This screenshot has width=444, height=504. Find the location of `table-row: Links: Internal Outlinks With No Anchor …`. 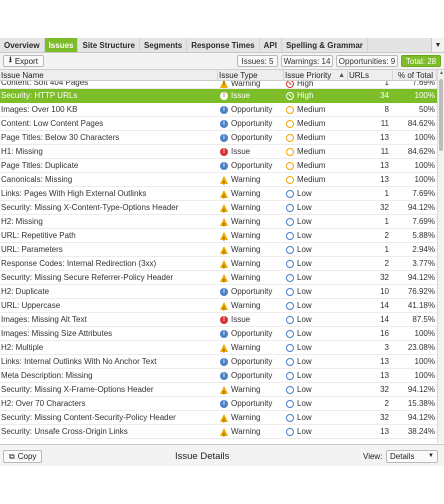

table-row: Links: Internal Outlinks With No Anchor … is located at coordinates (218, 362).